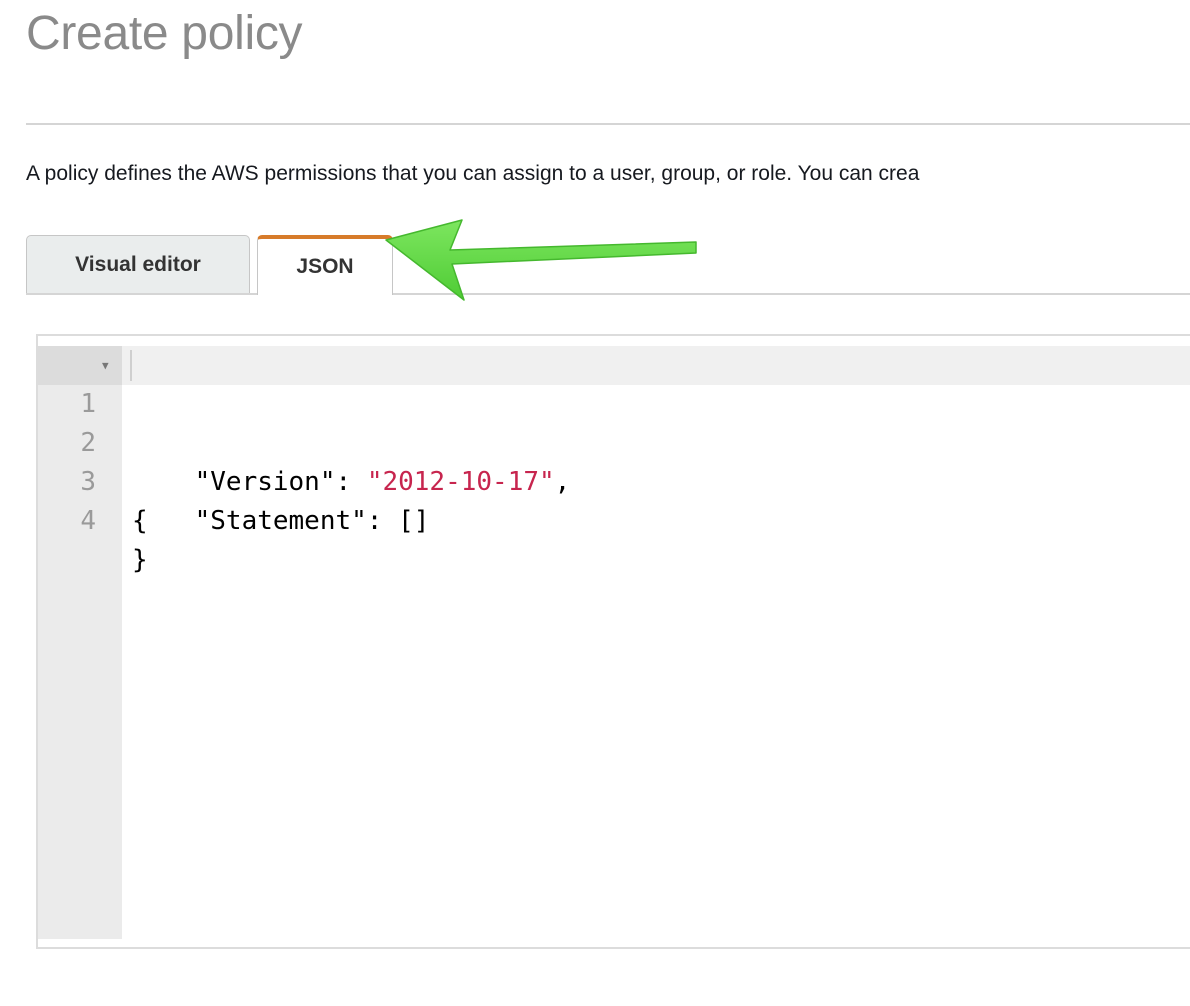 This screenshot has height=1006, width=1190. I want to click on tab-json: JSON, so click(325, 265).